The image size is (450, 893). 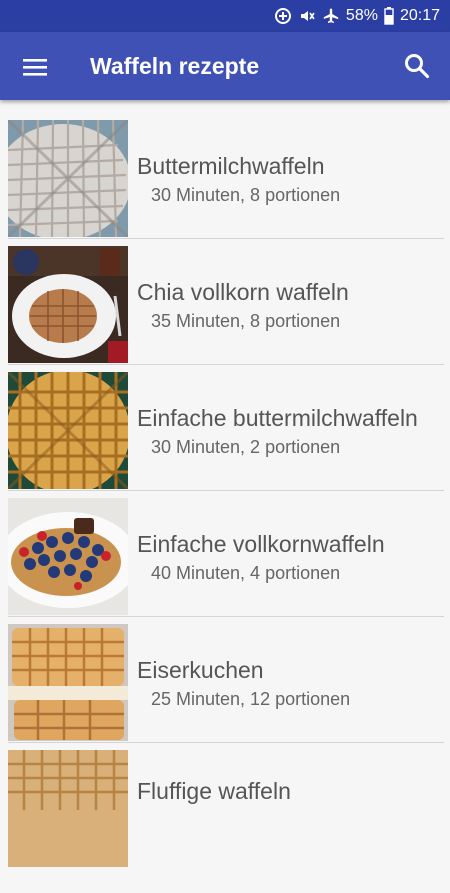 I want to click on battery-icon, so click(x=389, y=16).